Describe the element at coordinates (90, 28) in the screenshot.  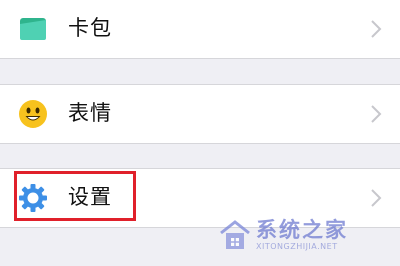
I see `menu-item-label: 卡包` at that location.